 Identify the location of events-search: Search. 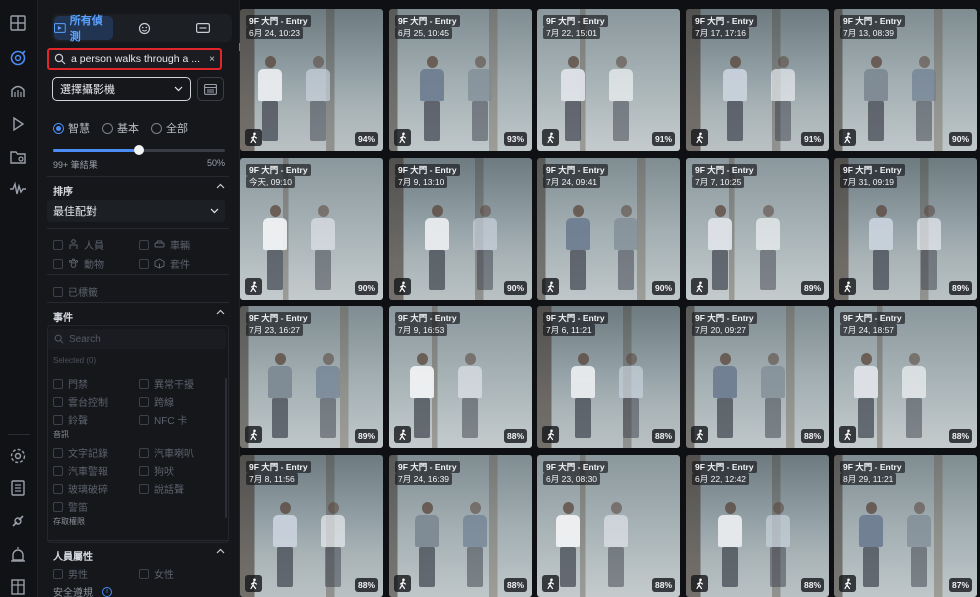
(137, 339).